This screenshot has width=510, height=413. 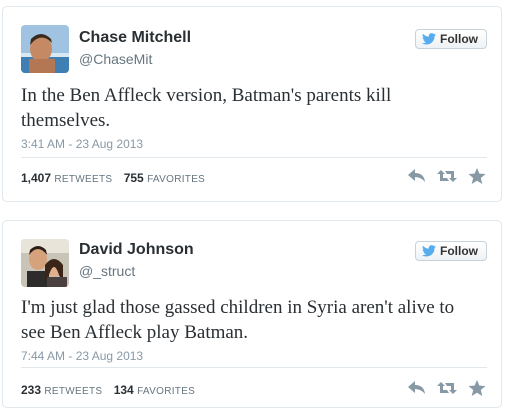 I want to click on author-name: David Johnson, so click(x=136, y=250).